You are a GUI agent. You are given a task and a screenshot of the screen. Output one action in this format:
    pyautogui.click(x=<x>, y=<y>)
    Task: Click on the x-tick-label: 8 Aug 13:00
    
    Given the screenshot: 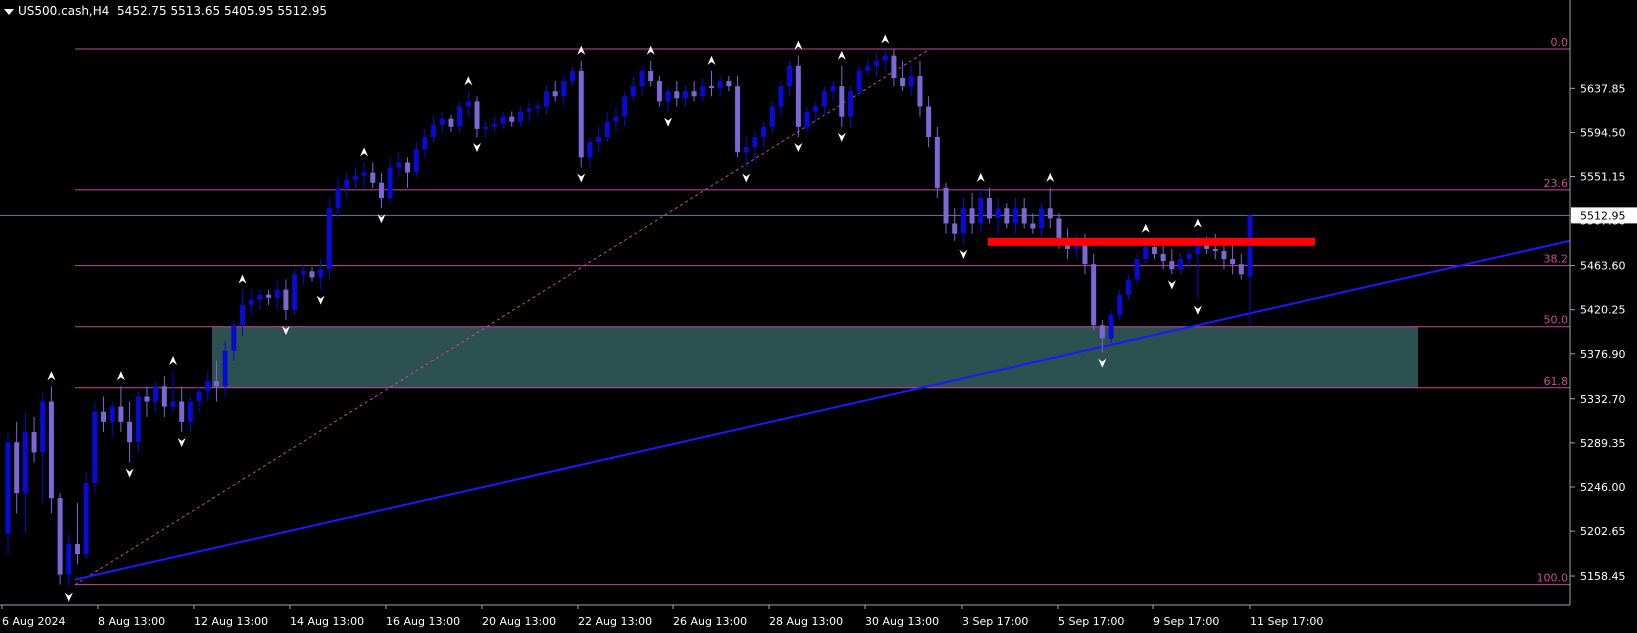 What is the action you would take?
    pyautogui.click(x=131, y=621)
    